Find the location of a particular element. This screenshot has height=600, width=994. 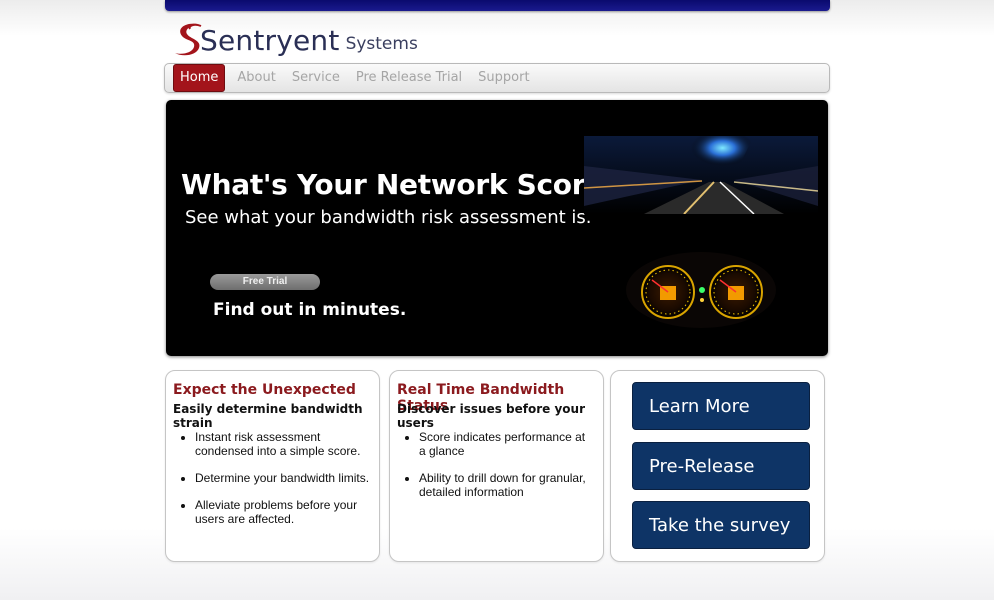

nav-service: Service is located at coordinates (316, 78).